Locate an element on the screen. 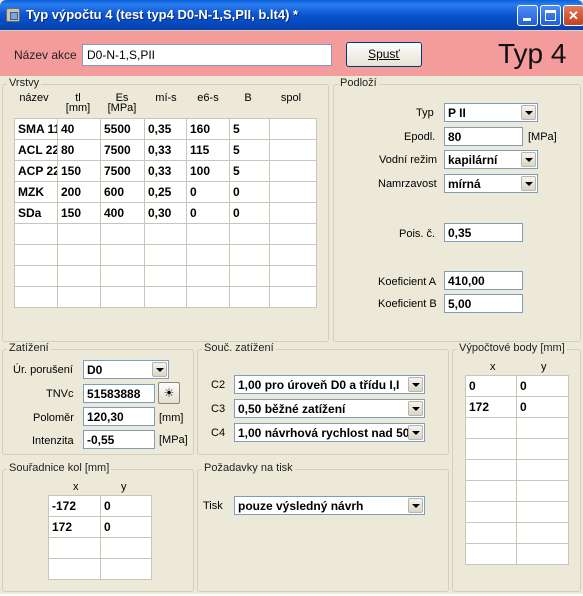  grid-cell: 5500 is located at coordinates (122, 129).